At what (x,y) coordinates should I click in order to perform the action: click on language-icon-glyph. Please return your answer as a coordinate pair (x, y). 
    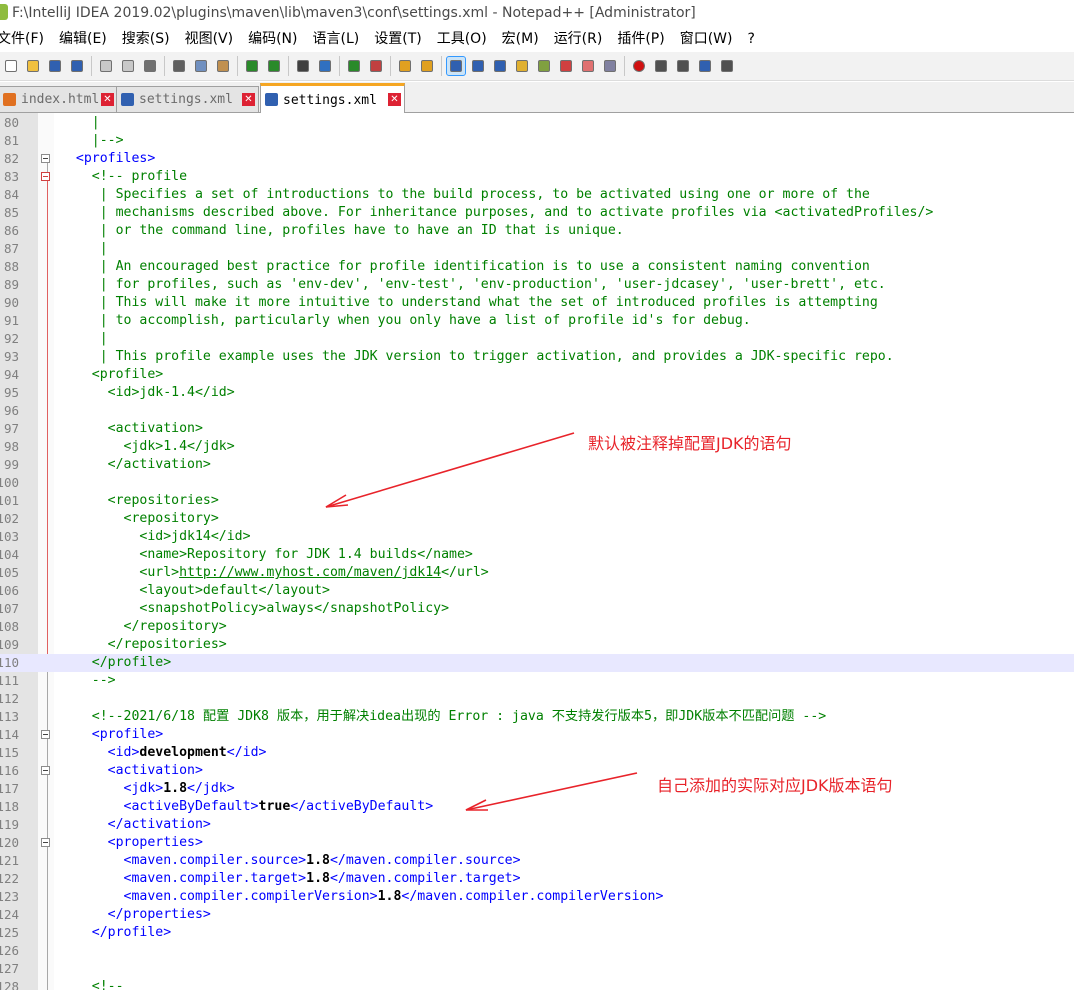
    Looking at the image, I should click on (522, 66).